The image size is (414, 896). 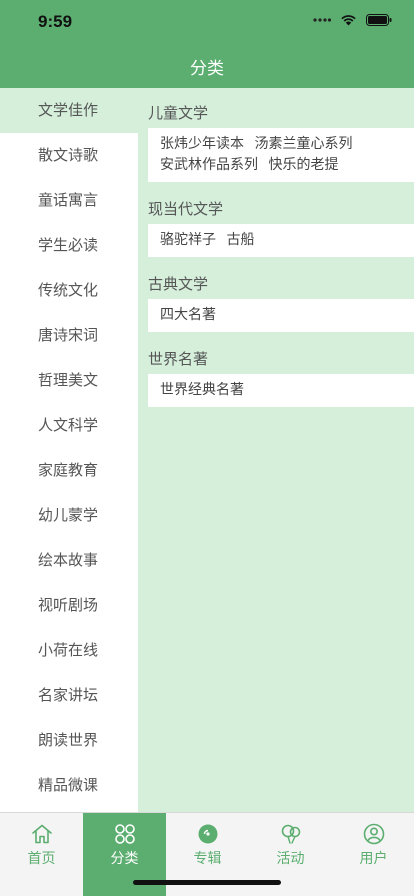 I want to click on sidebar-item-prose-poetry: 散文诗歌, so click(x=69, y=155).